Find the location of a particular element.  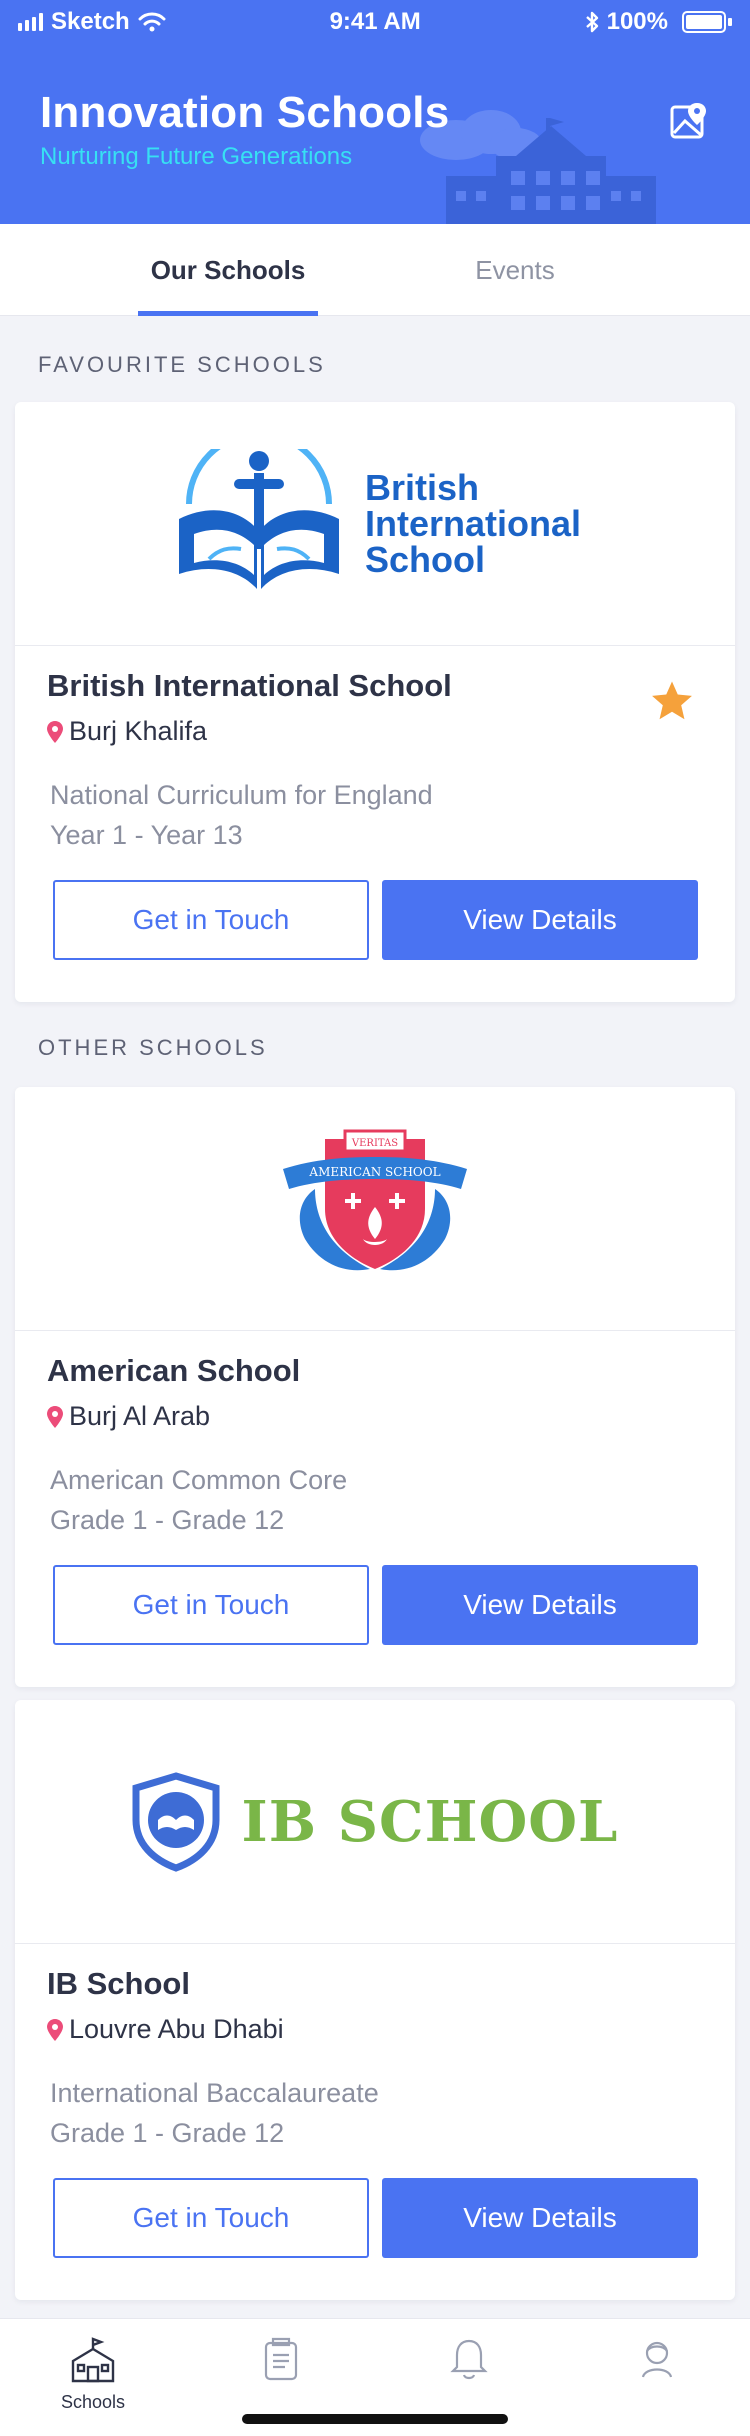

status-bar: Sketch 9:41 AM 100% is located at coordinates (375, 22).